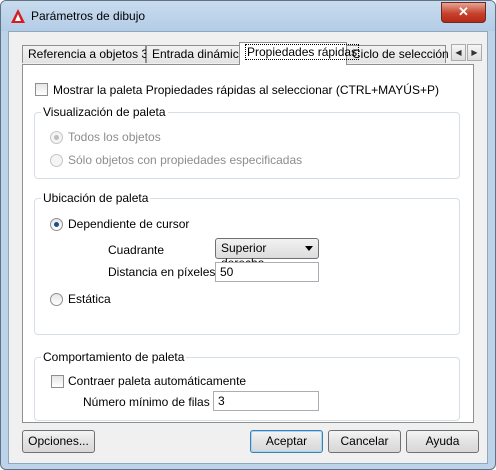  Describe the element at coordinates (157, 381) in the screenshot. I see `contraer-label: Contraer paleta automáticamente` at that location.